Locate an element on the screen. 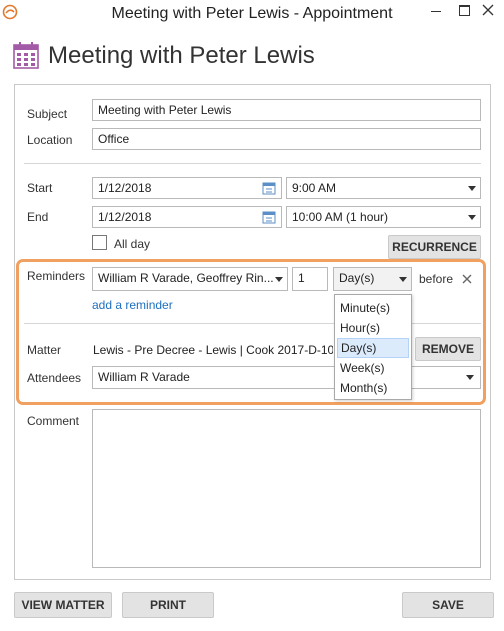  start-date-input: 1/12/2018 is located at coordinates (187, 188).